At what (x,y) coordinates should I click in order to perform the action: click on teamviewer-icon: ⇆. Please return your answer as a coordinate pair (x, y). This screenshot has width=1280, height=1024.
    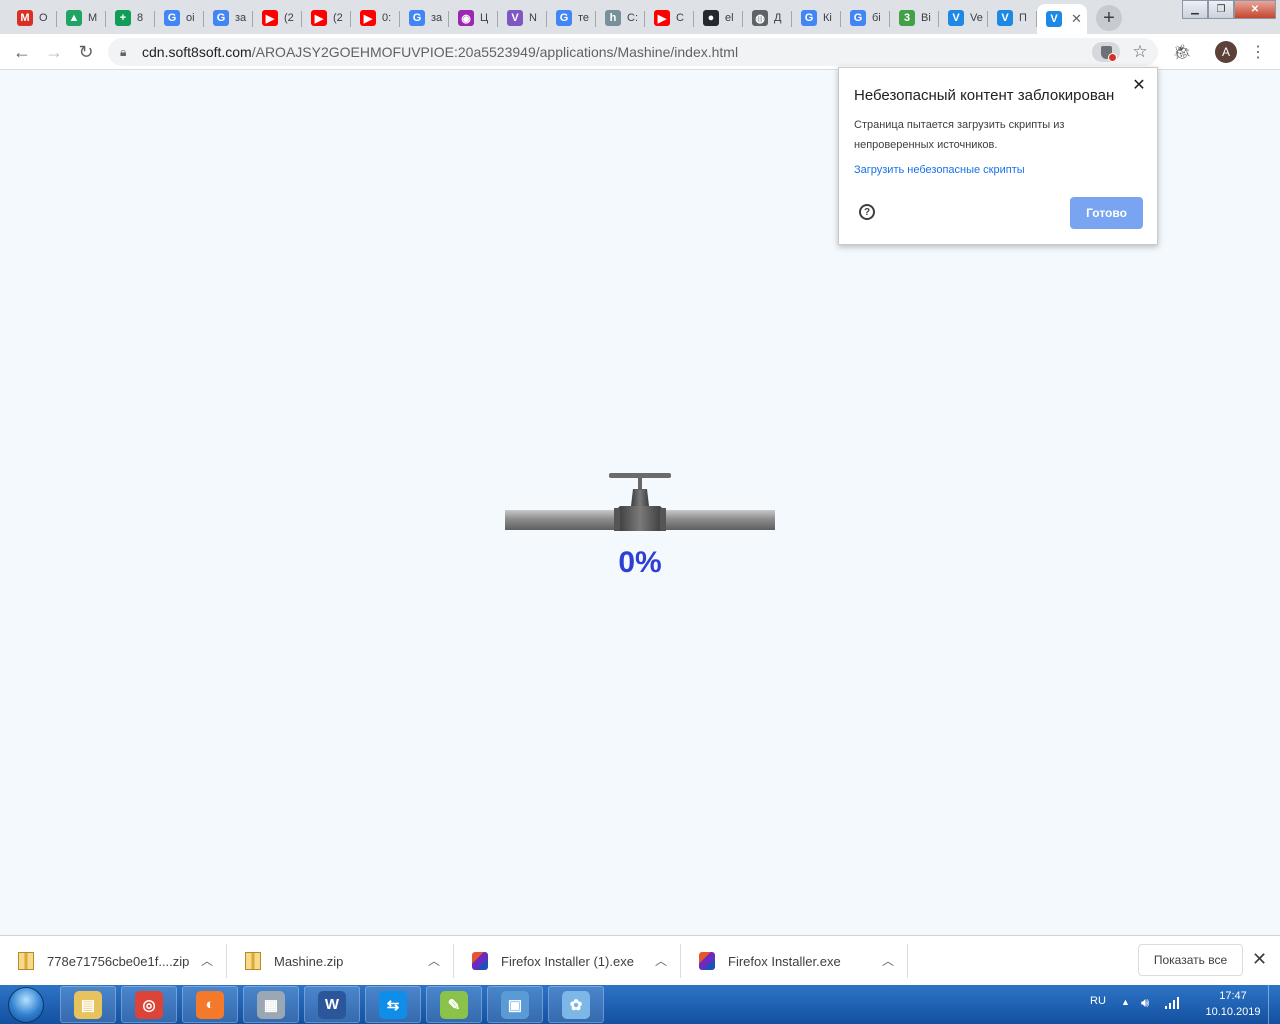
    Looking at the image, I should click on (393, 1004).